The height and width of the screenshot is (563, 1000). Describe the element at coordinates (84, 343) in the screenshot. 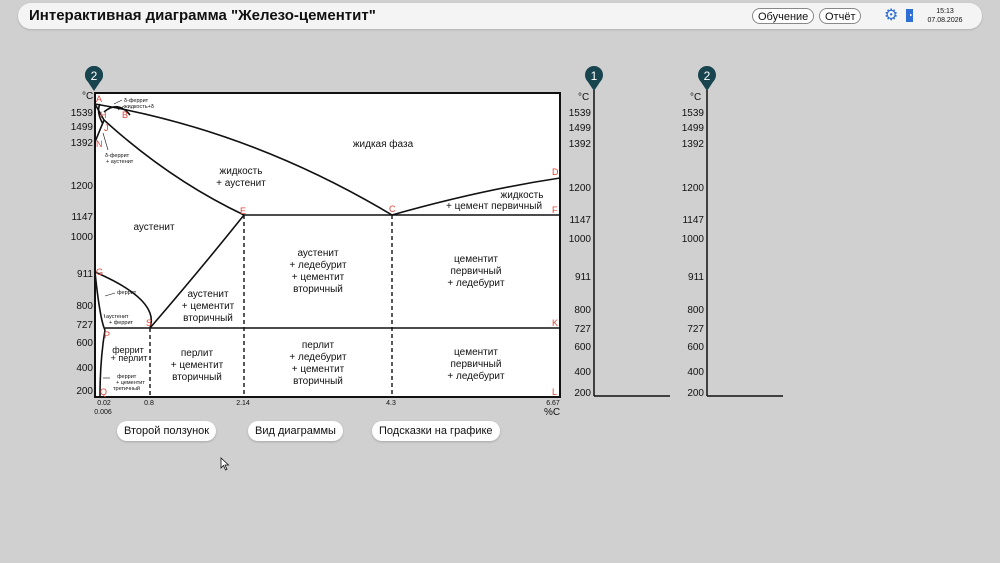

I see `y-tick: 600` at that location.